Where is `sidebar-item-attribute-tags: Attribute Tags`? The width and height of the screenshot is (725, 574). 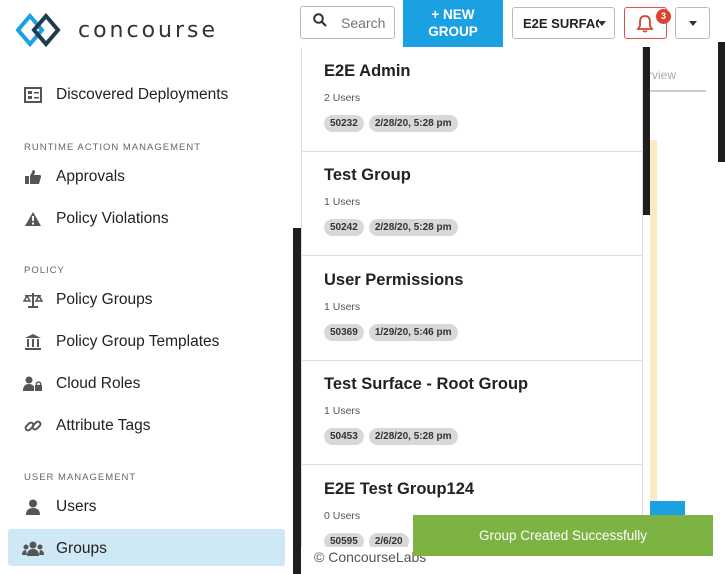 sidebar-item-attribute-tags: Attribute Tags is located at coordinates (86, 426).